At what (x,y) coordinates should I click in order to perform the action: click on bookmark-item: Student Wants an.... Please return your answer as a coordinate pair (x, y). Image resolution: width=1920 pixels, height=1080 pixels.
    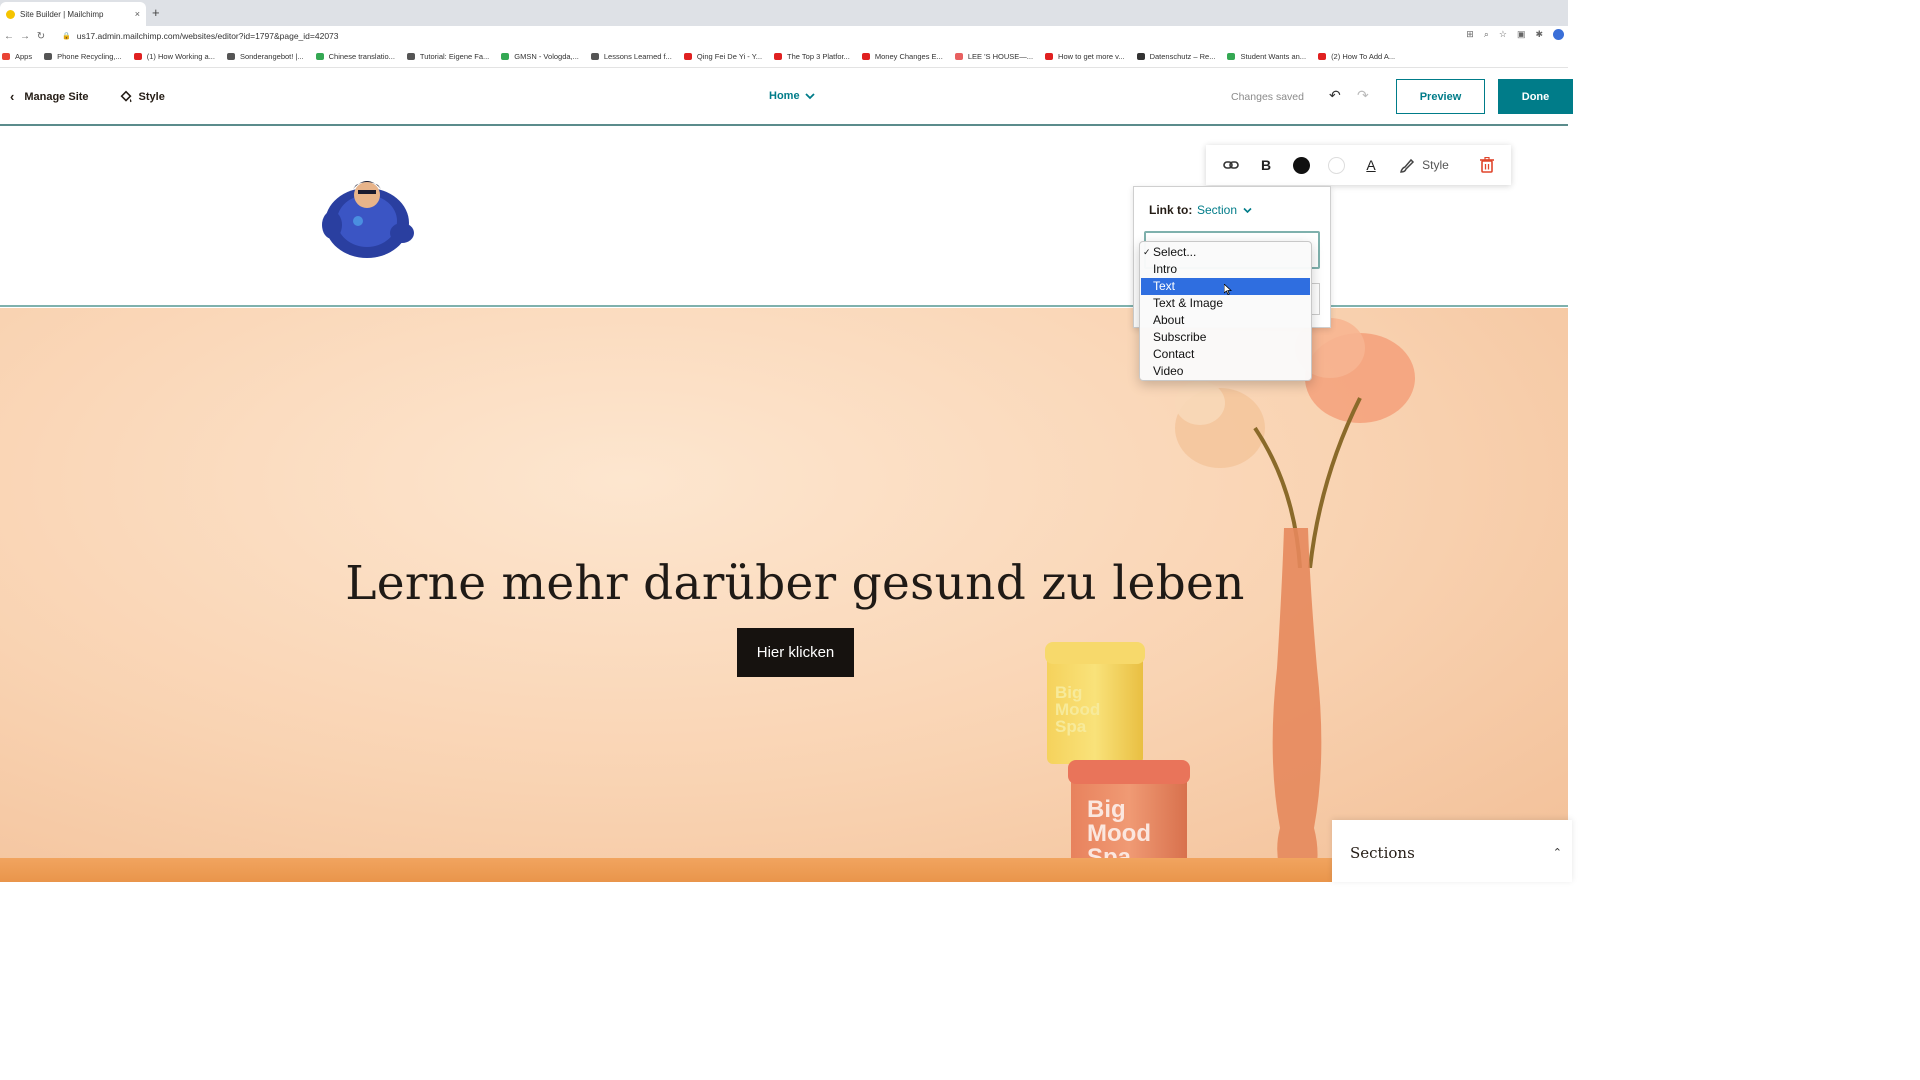
    Looking at the image, I should click on (1266, 56).